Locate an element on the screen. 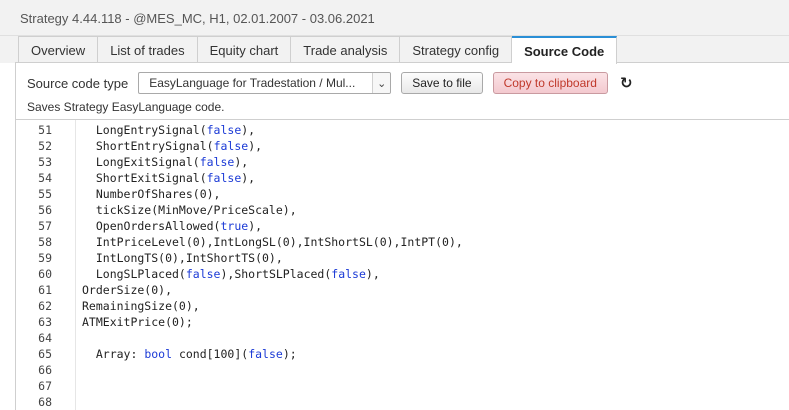 The width and height of the screenshot is (789, 410). line-number: 59 is located at coordinates (45, 258).